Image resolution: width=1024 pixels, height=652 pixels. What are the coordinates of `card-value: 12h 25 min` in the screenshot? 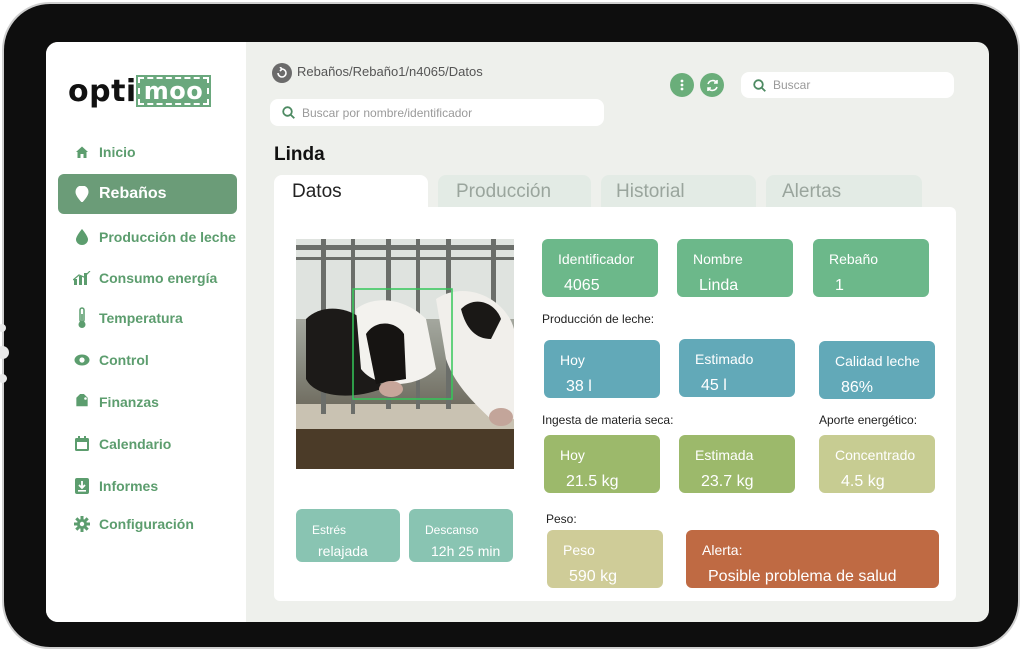 It's located at (466, 551).